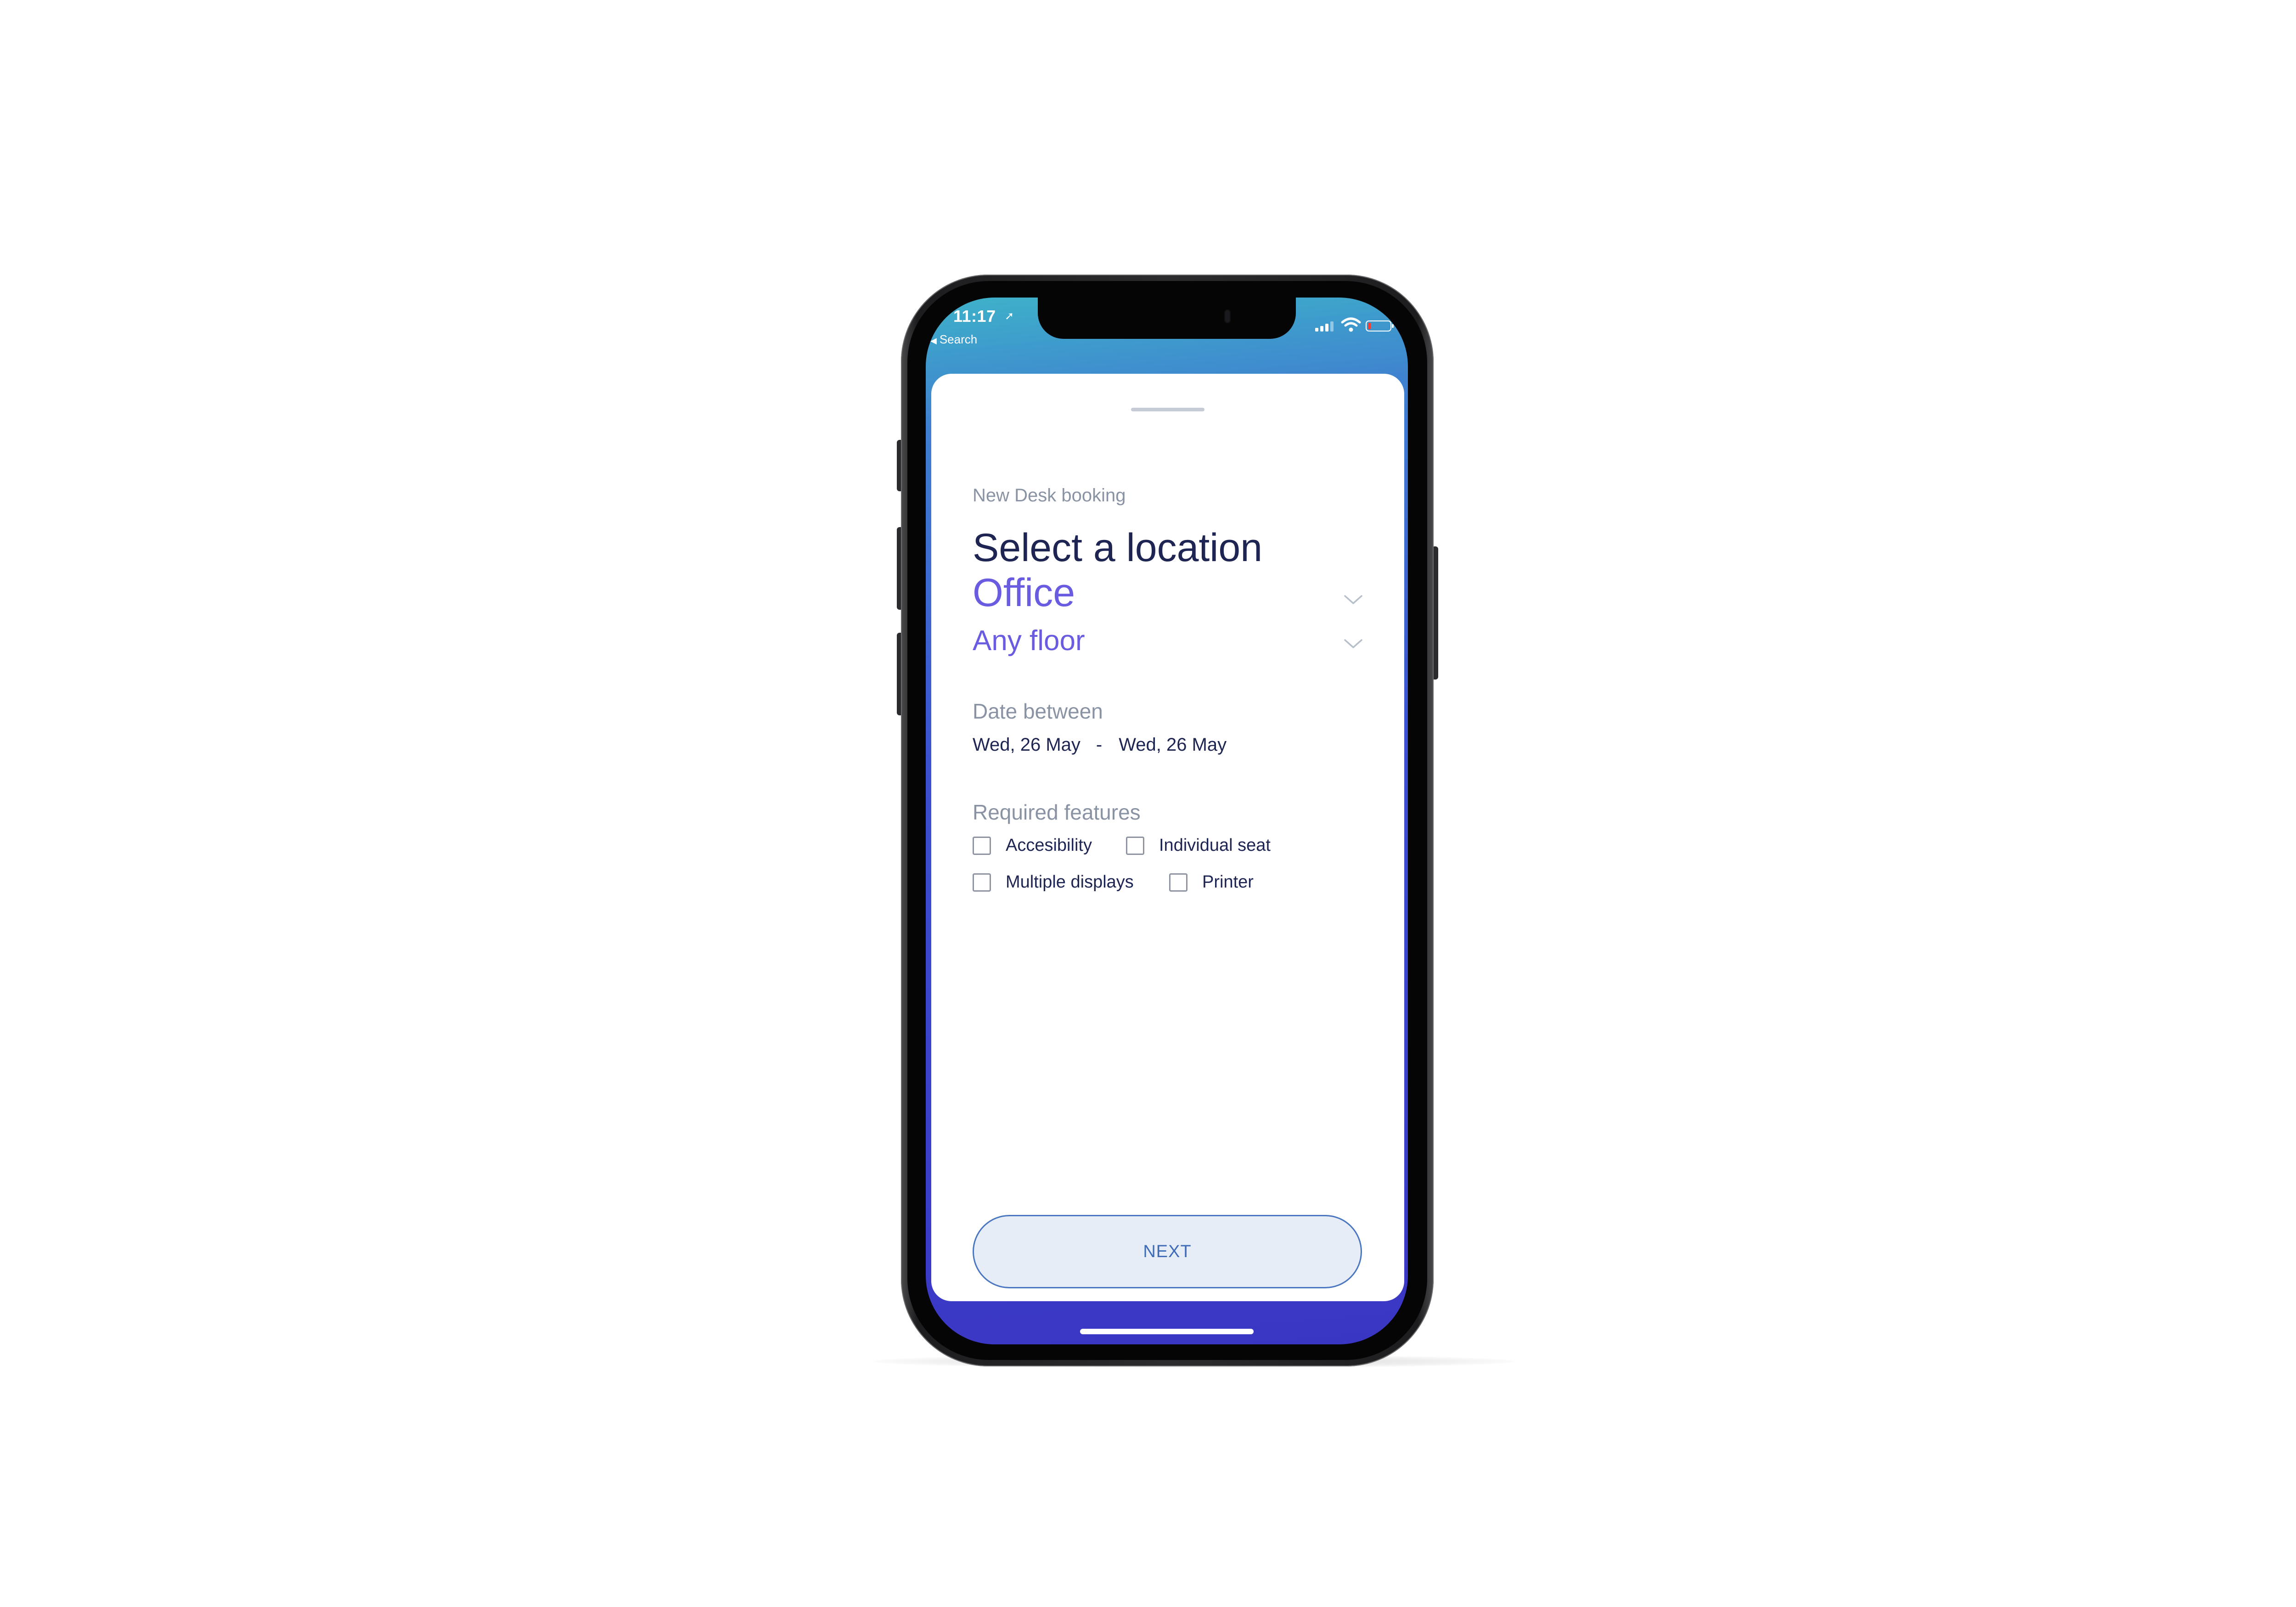 The image size is (2296, 1607). Describe the element at coordinates (1380, 326) in the screenshot. I see `battery-icon` at that location.